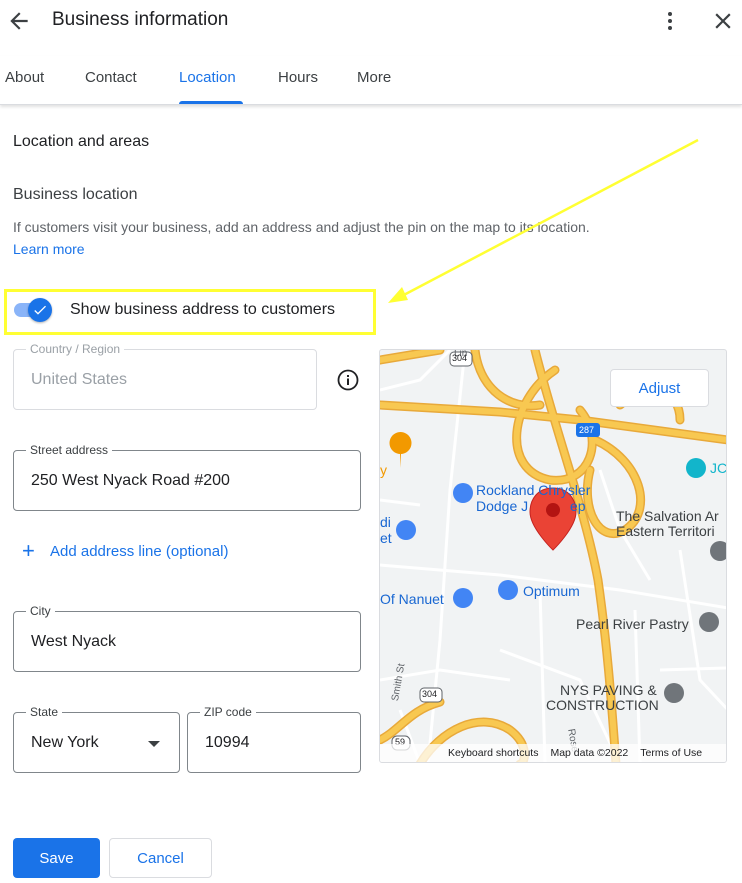  What do you see at coordinates (723, 21) in the screenshot?
I see `close-icon` at bounding box center [723, 21].